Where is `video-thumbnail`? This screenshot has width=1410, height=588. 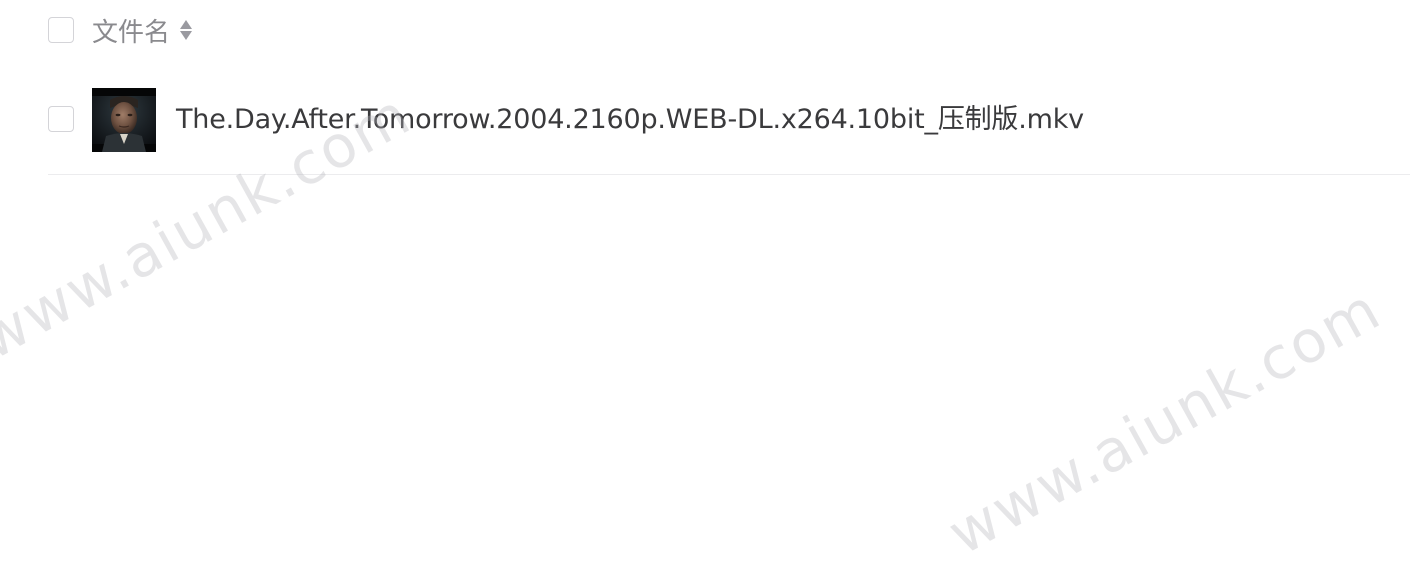 video-thumbnail is located at coordinates (124, 120).